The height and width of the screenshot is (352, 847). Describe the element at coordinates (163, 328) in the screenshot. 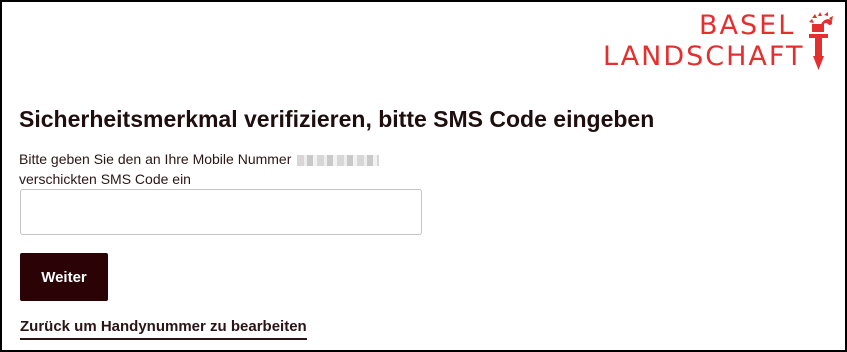

I see `edit-phone-number-link: Zurück um Handynummer zu bearbeiten` at that location.